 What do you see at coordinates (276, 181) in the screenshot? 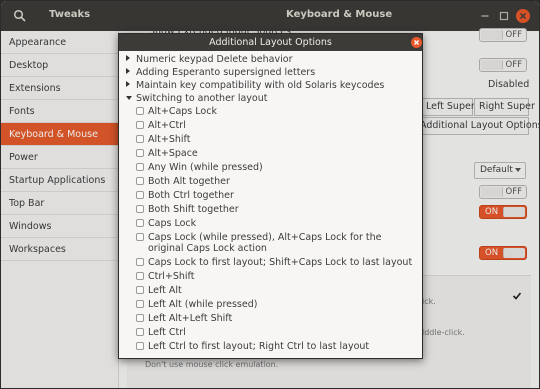
I see `option-both-alt: Both Alt together` at bounding box center [276, 181].